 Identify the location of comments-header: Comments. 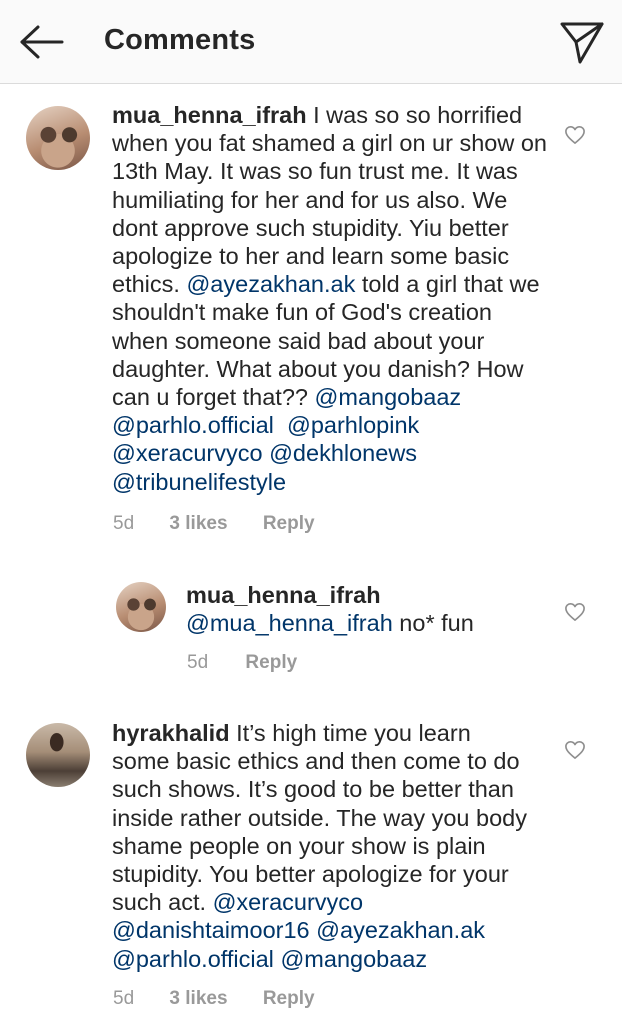
(311, 42).